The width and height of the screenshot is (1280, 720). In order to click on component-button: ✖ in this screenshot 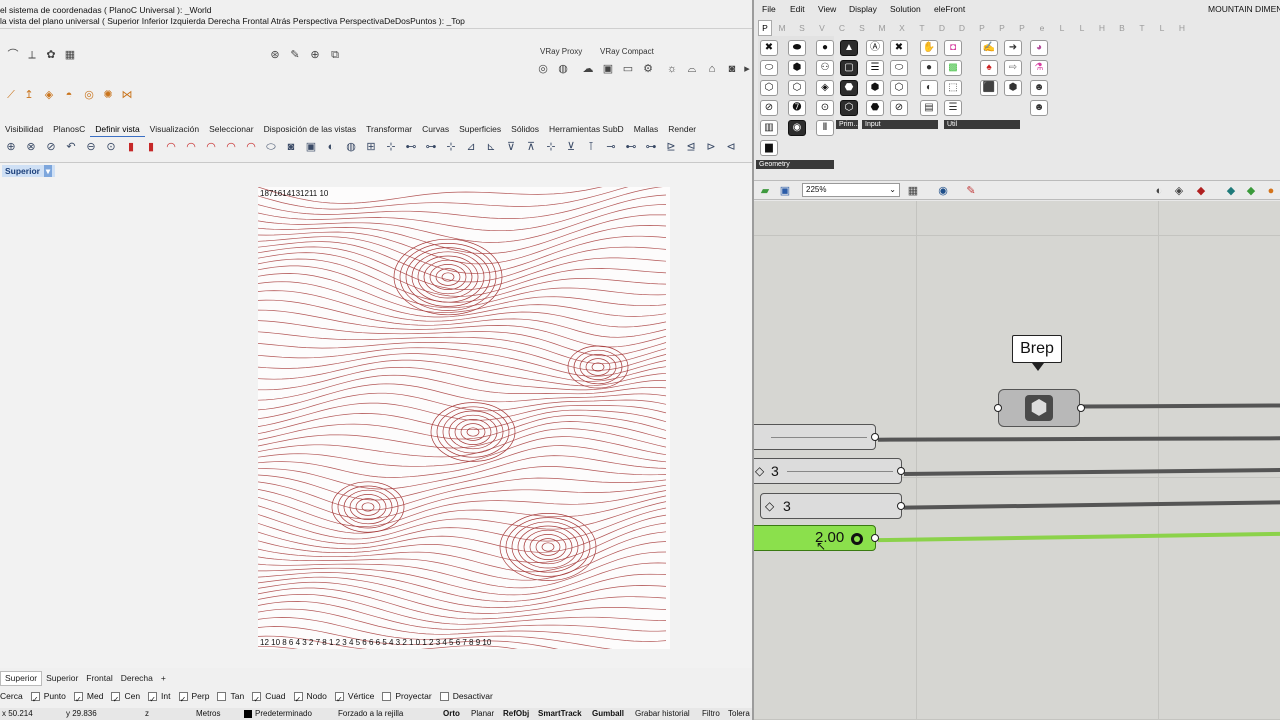, I will do `click(899, 48)`.